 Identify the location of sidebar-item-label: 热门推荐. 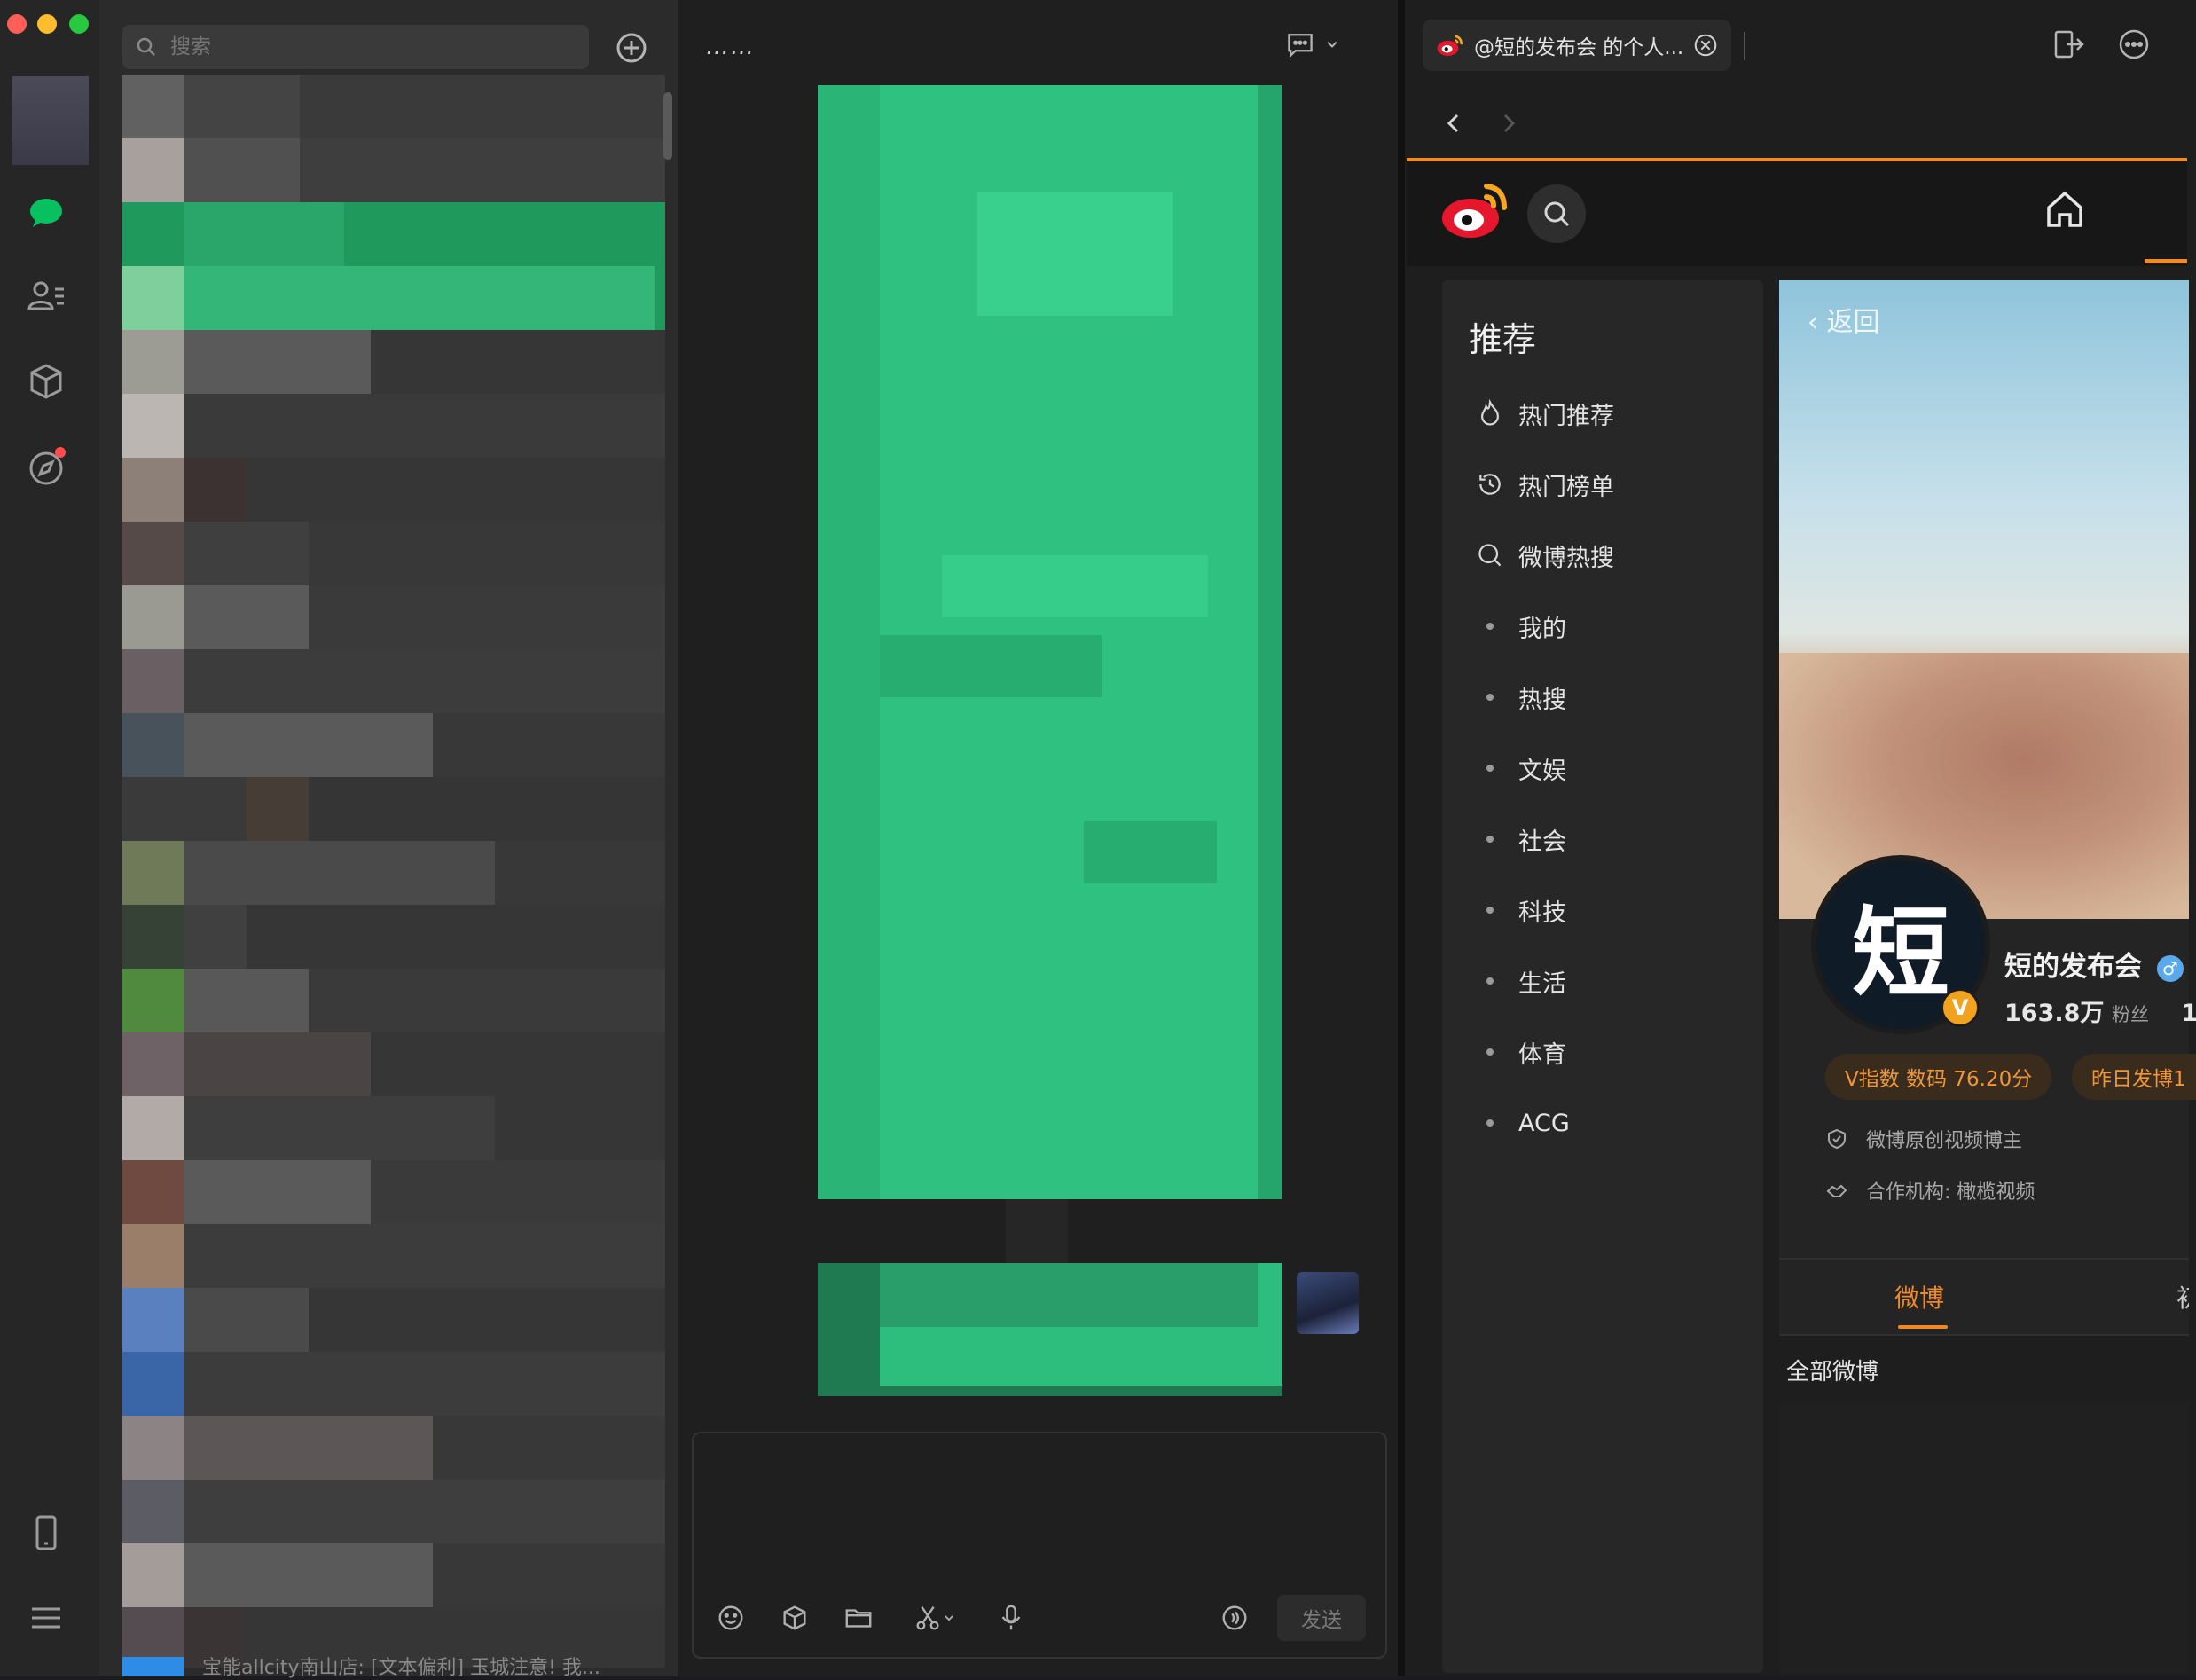
(1566, 416).